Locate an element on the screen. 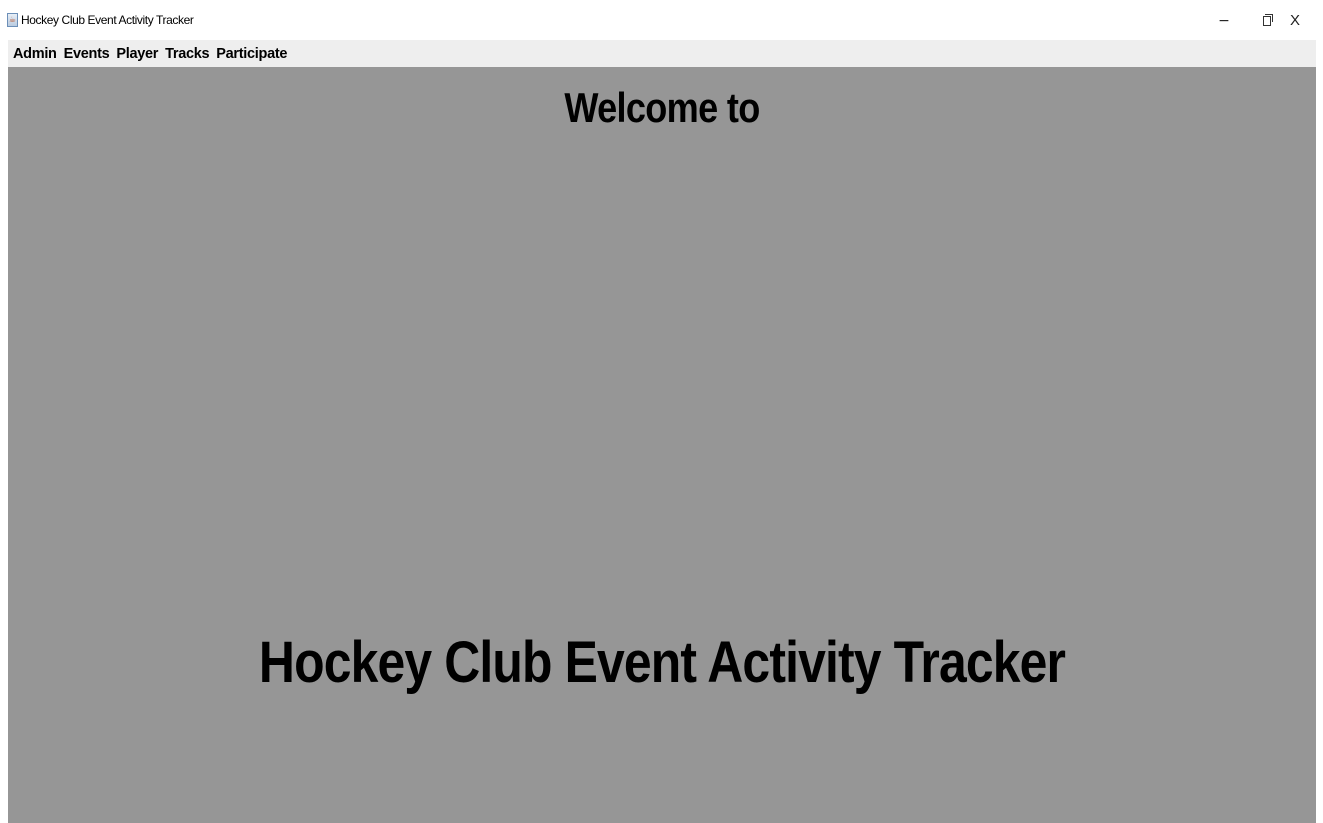 The image size is (1323, 823). close-icon: X is located at coordinates (1294, 20).